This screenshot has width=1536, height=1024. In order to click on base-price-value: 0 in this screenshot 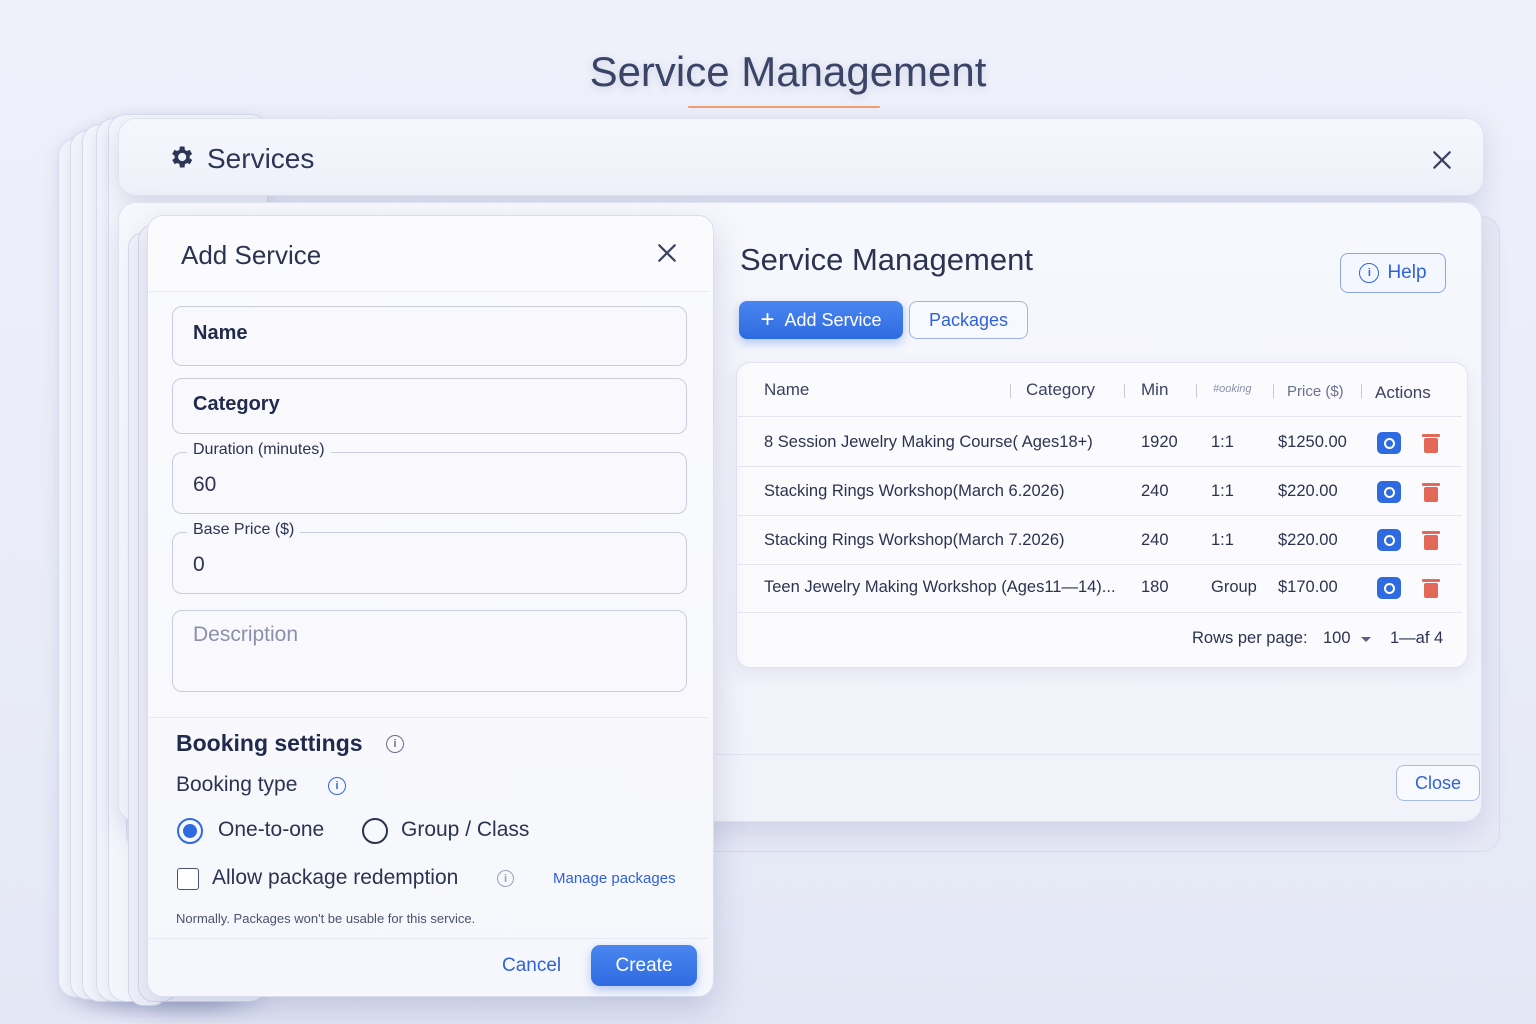, I will do `click(199, 564)`.